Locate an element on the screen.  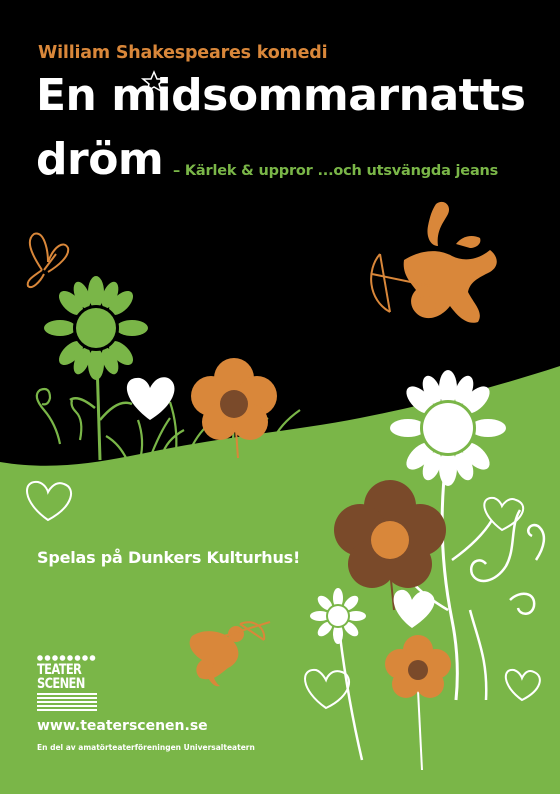
cupid-icon is located at coordinates (450, 262).